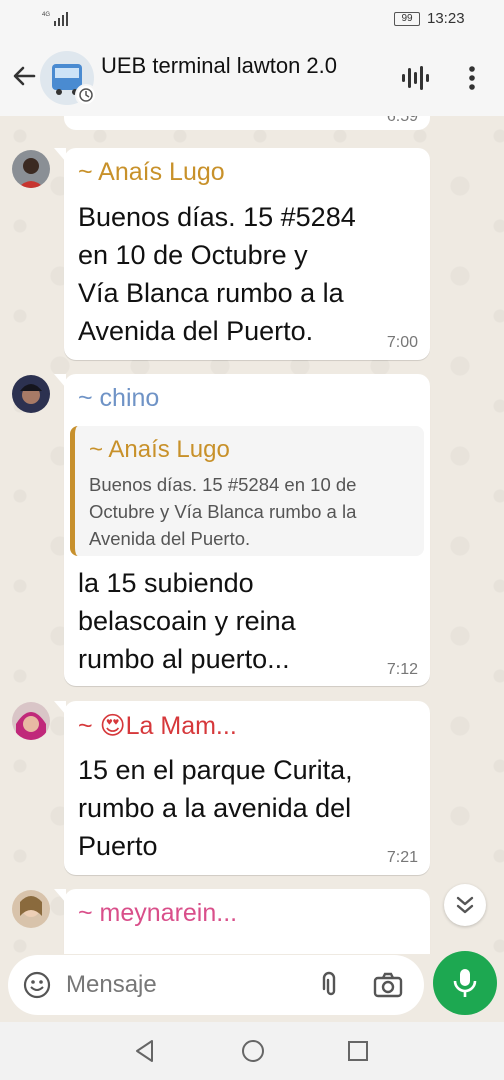 This screenshot has width=504, height=1080. What do you see at coordinates (217, 217) in the screenshot?
I see `message-line: Buenos días. 15 #5284` at bounding box center [217, 217].